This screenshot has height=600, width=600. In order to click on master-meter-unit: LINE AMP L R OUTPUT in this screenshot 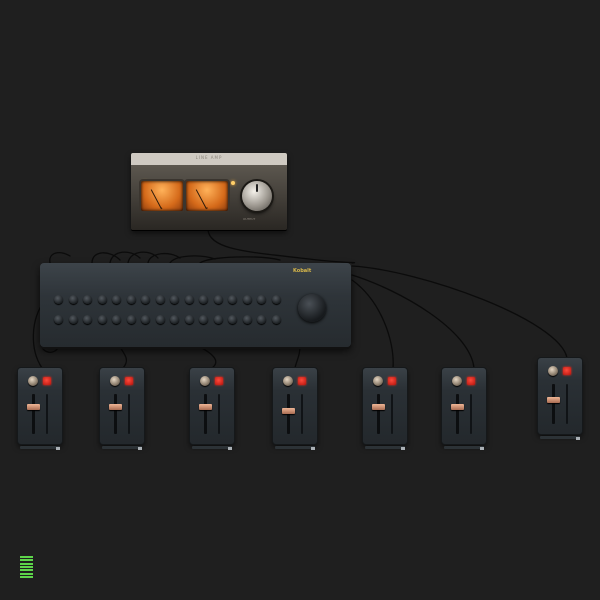, I will do `click(209, 191)`.